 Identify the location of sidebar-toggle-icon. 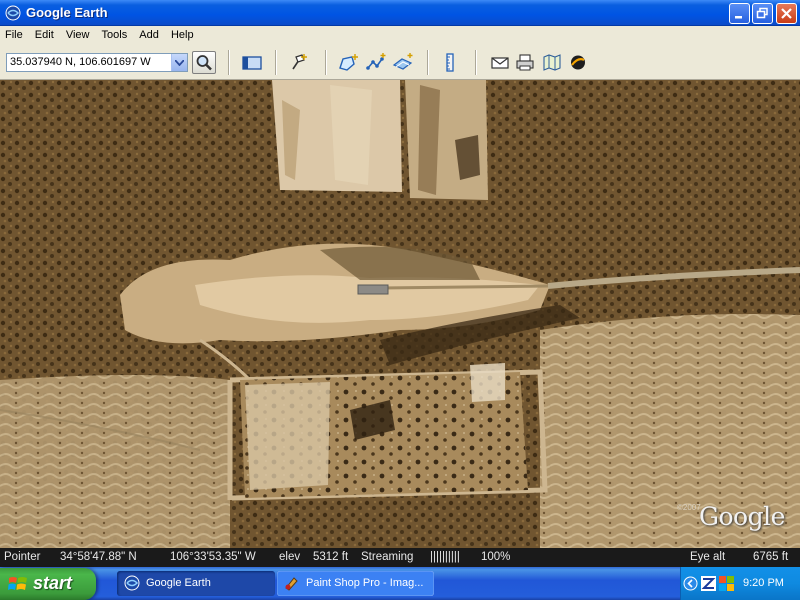
(252, 63).